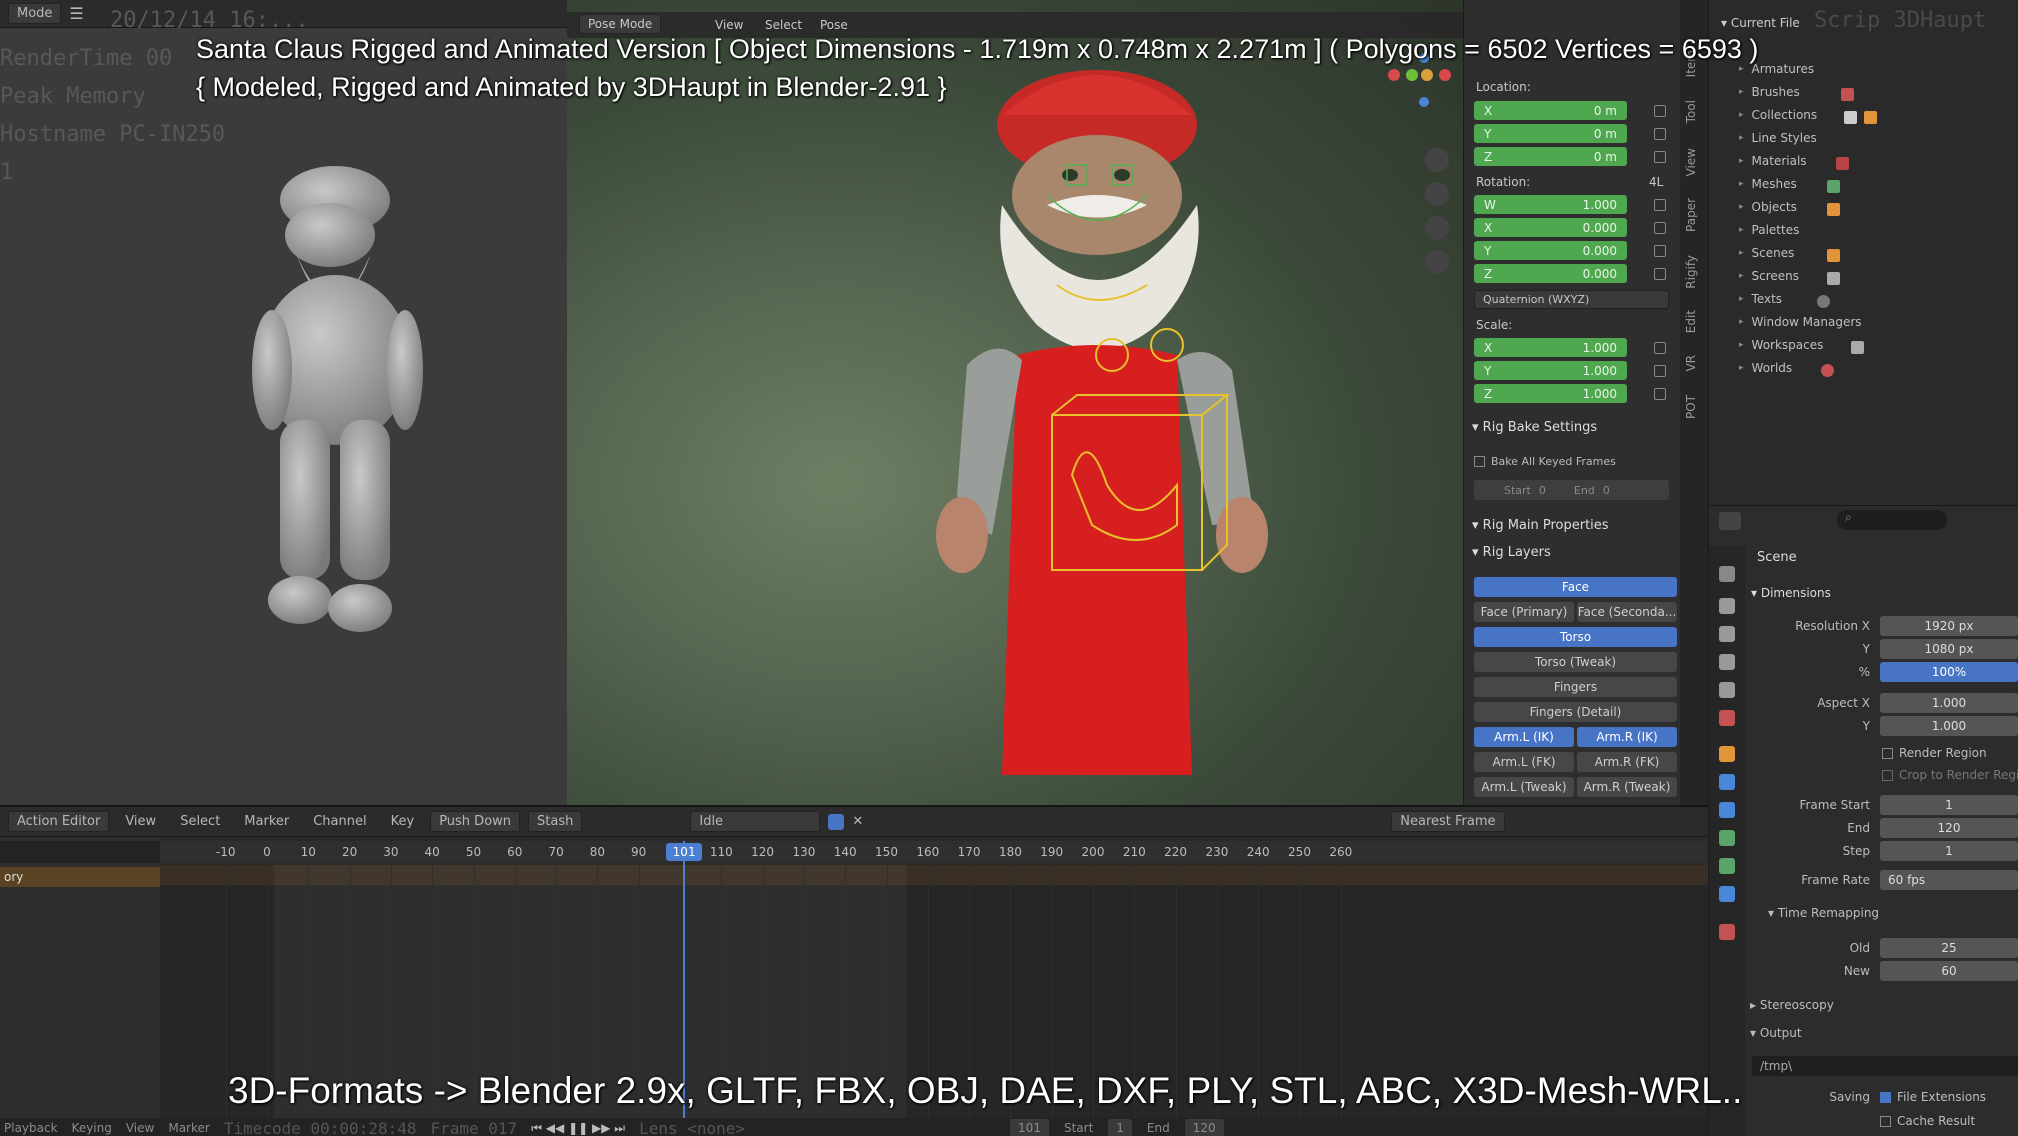  I want to click on end-field: 120, so click(1204, 1127).